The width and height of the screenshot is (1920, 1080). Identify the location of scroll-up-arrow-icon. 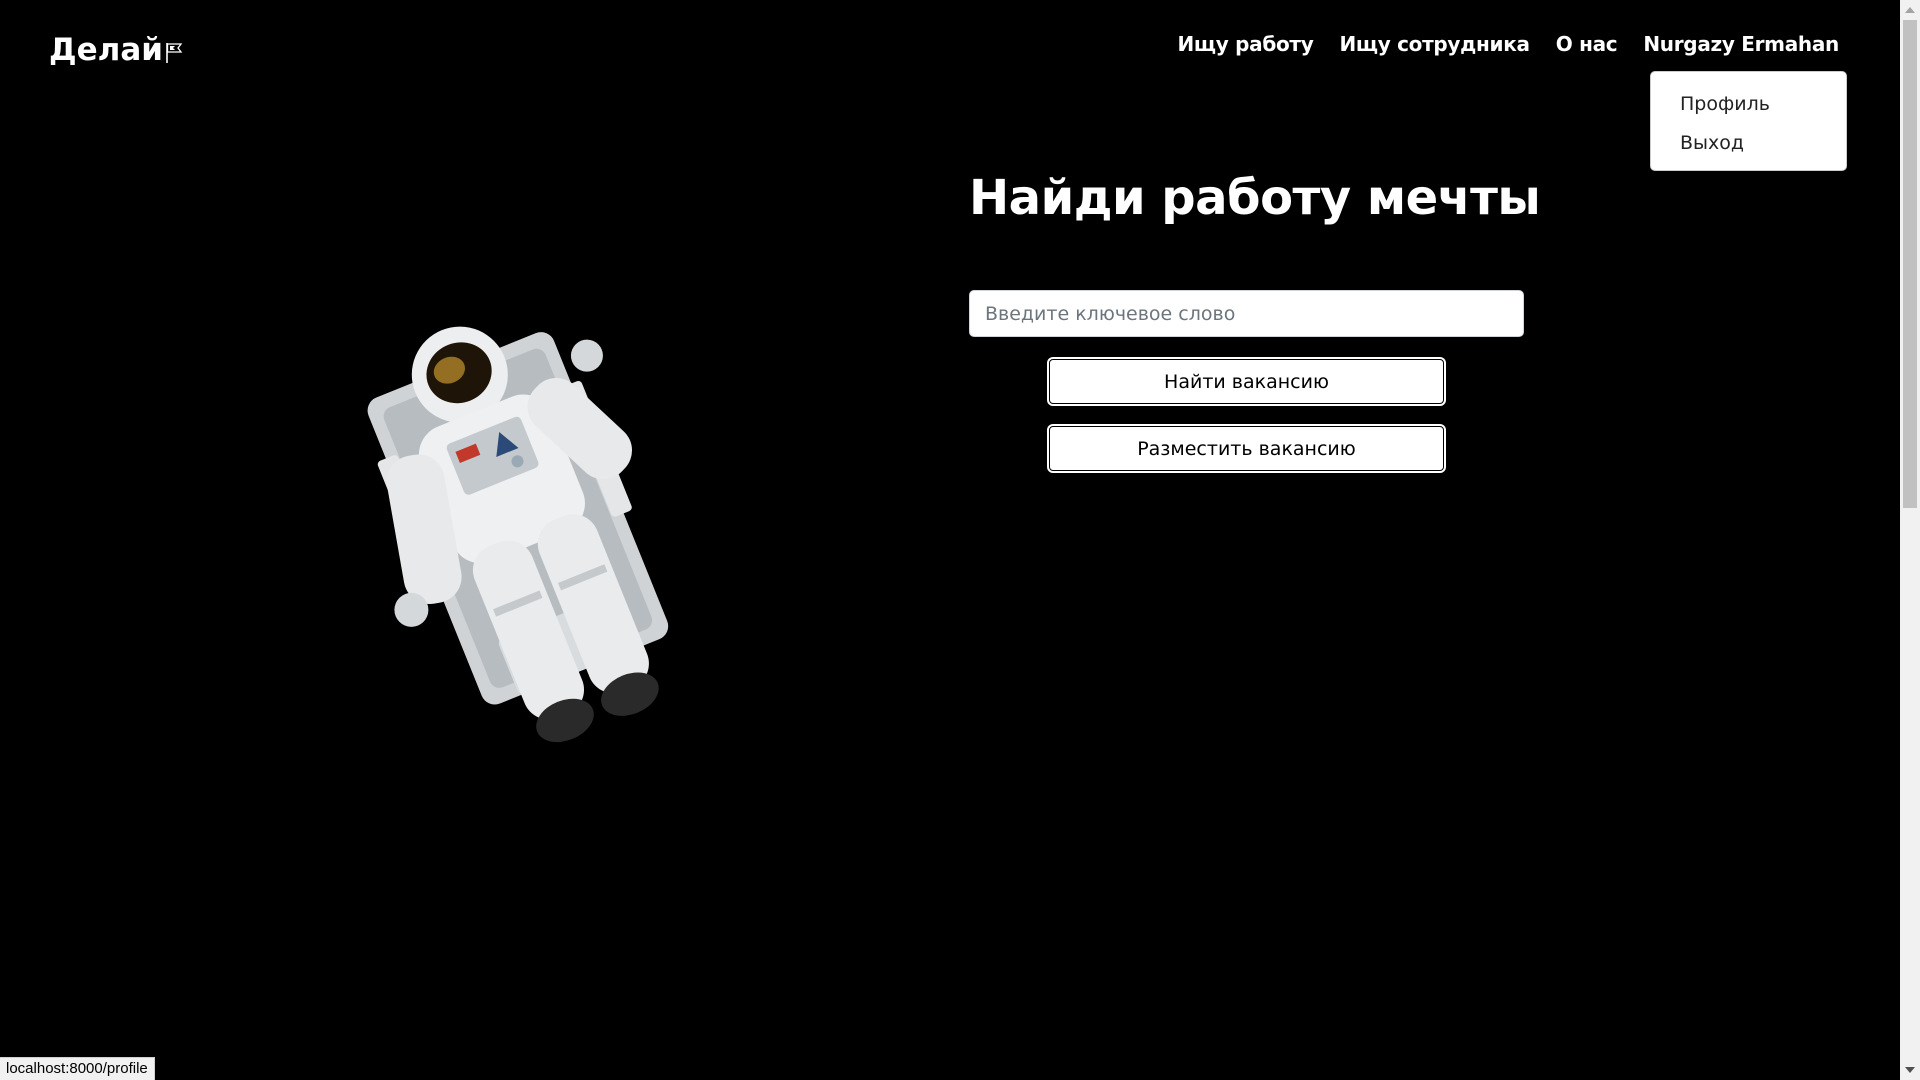
(1910, 10).